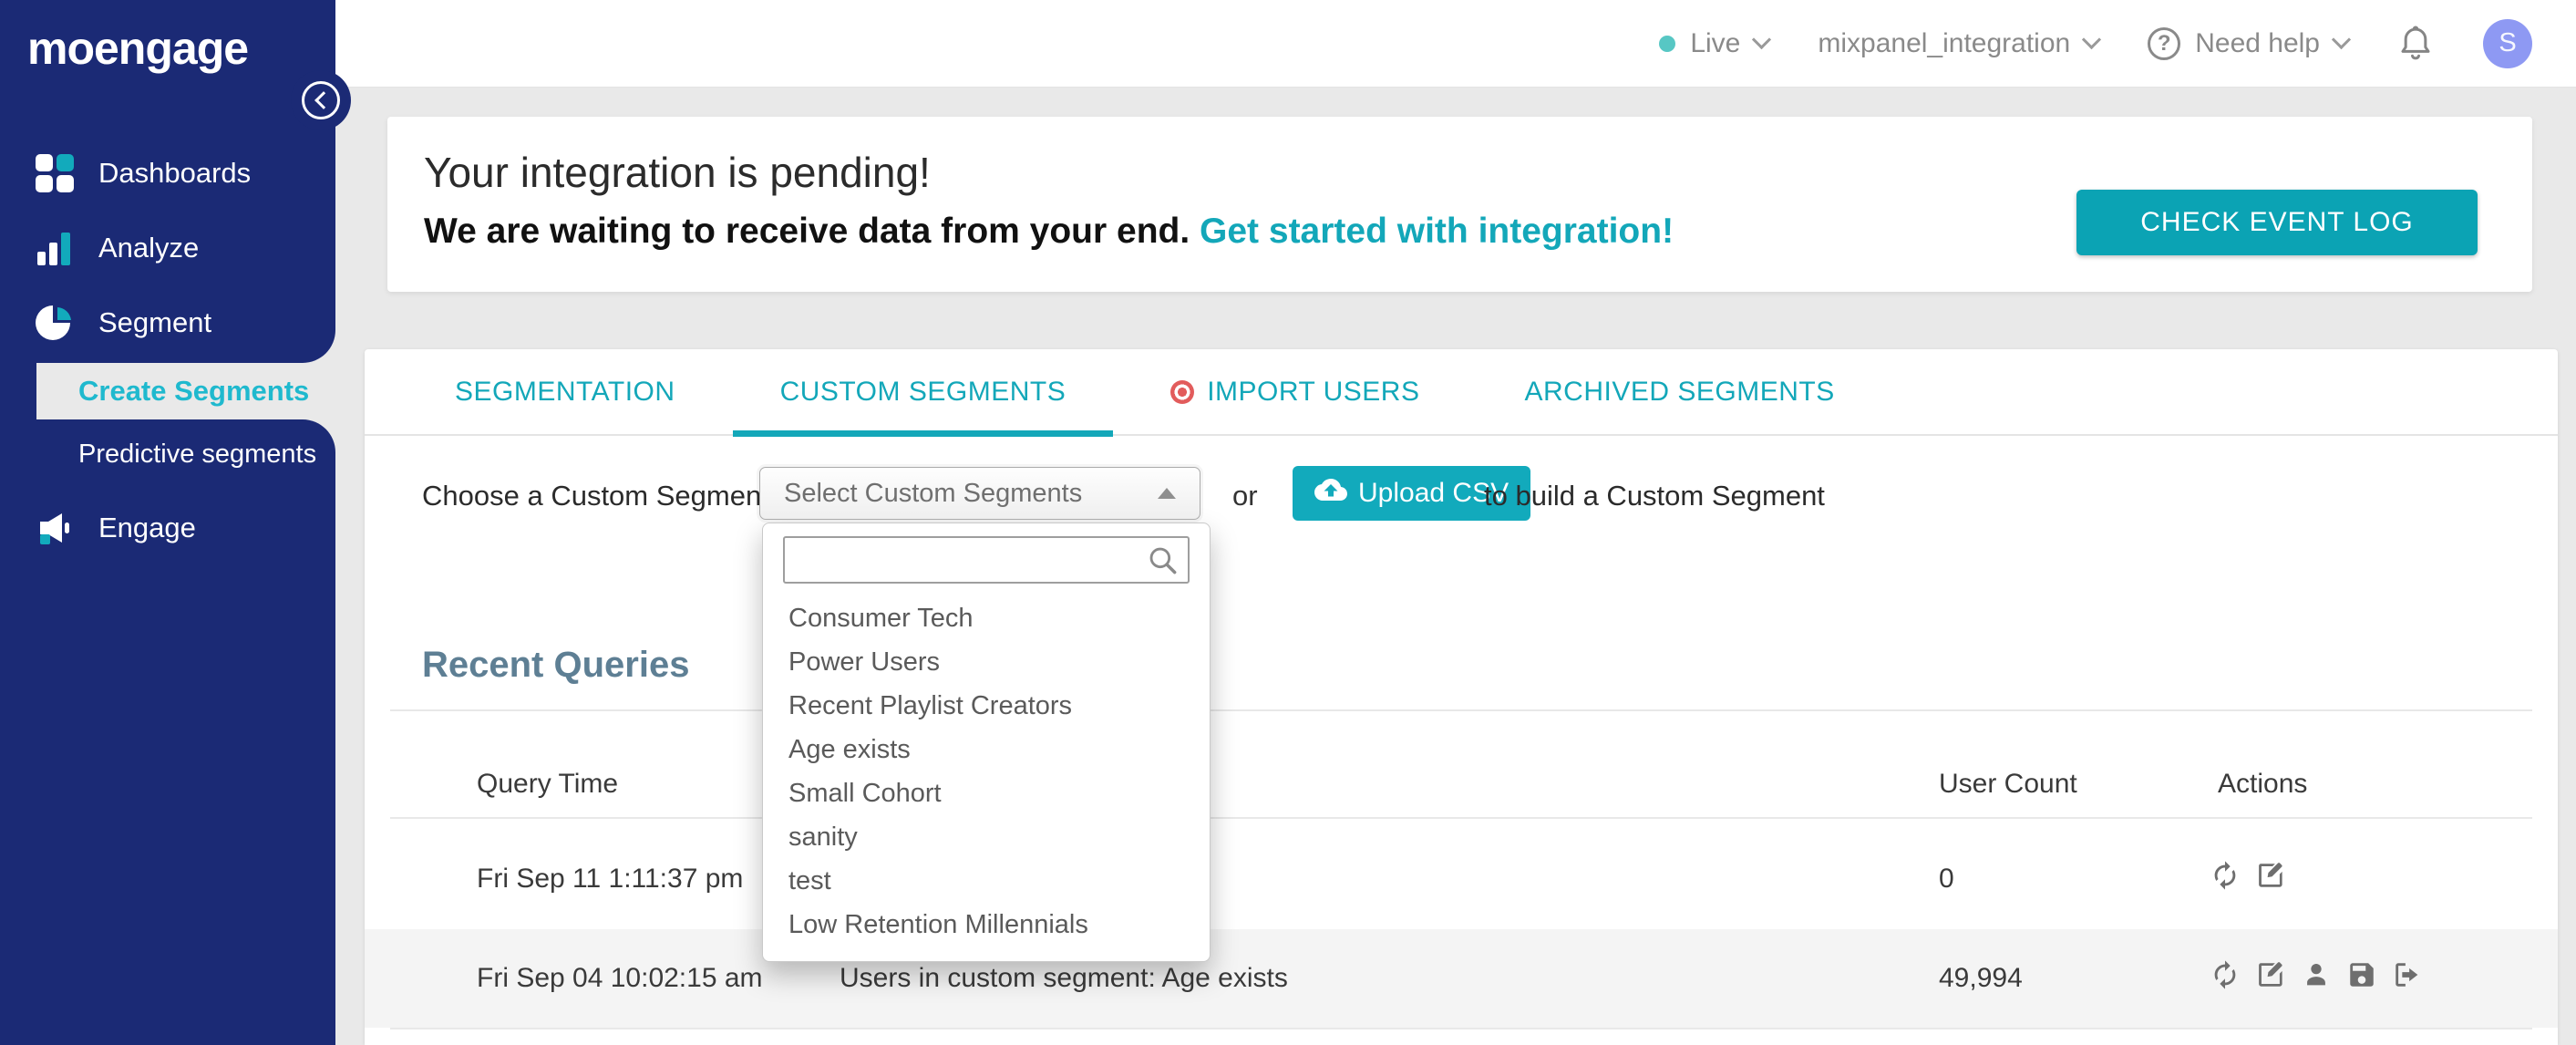 The height and width of the screenshot is (1045, 2576). I want to click on dropdown-option: sanity, so click(987, 837).